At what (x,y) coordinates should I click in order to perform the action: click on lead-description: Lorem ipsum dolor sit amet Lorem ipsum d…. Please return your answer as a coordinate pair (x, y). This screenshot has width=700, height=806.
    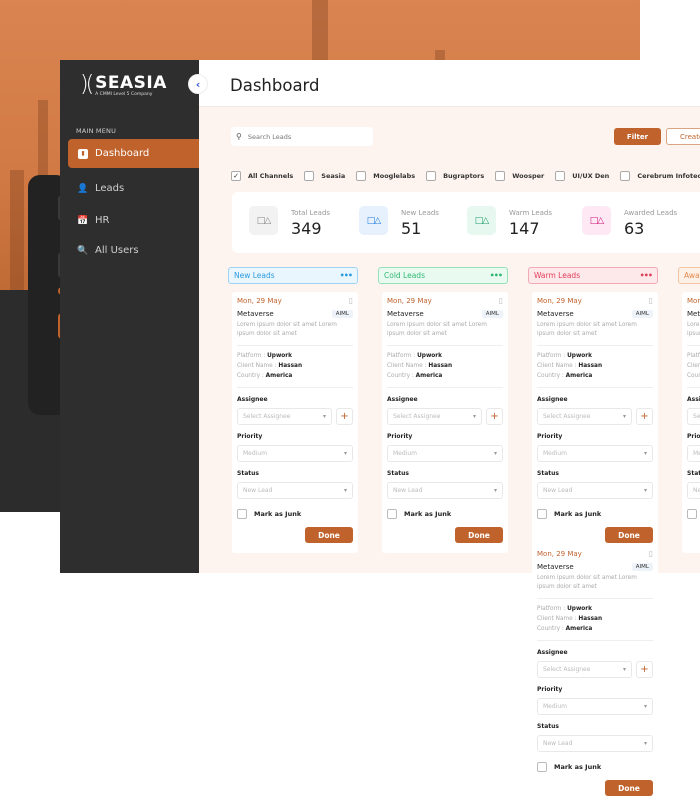
    Looking at the image, I should click on (445, 333).